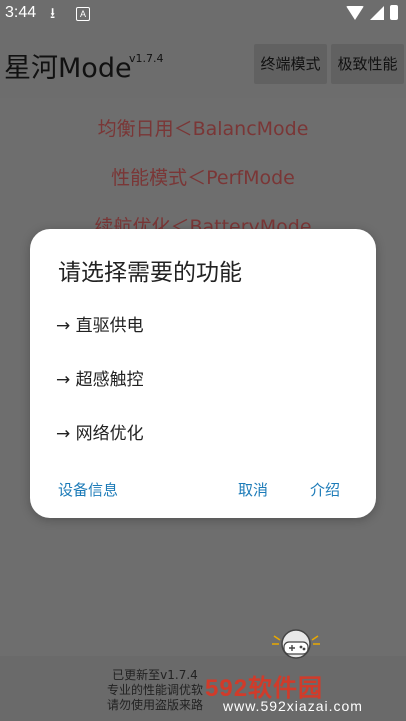 This screenshot has height=721, width=406. Describe the element at coordinates (68, 68) in the screenshot. I see `app-title: 星河Mode` at that location.